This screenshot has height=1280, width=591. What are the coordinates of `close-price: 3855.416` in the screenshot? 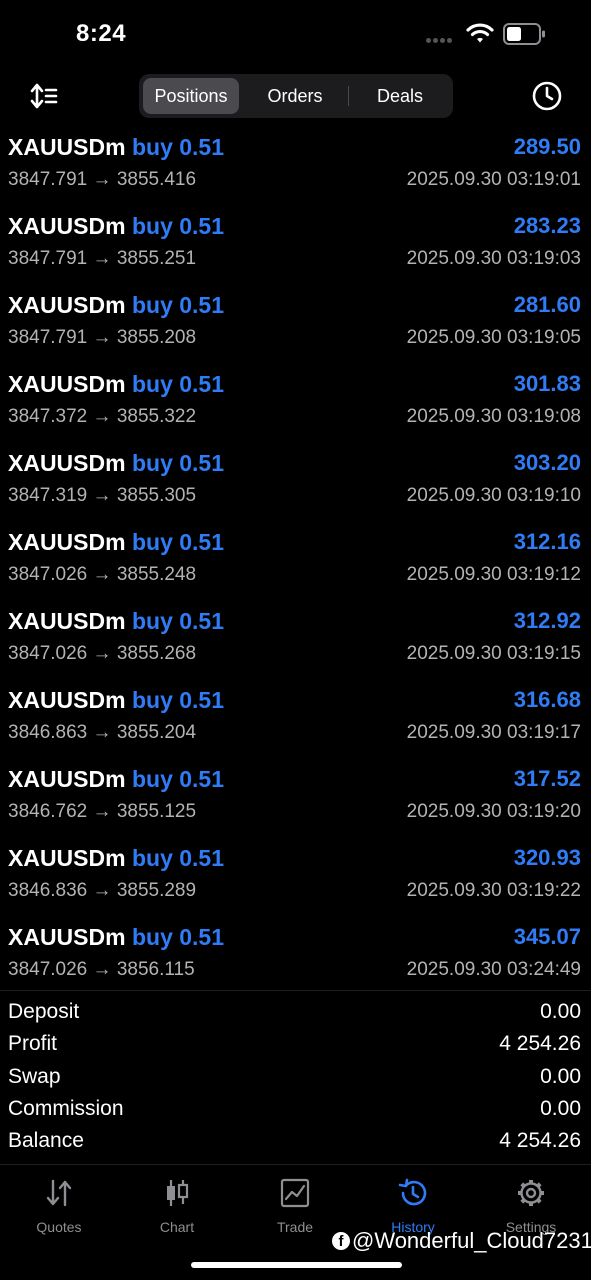 It's located at (156, 179).